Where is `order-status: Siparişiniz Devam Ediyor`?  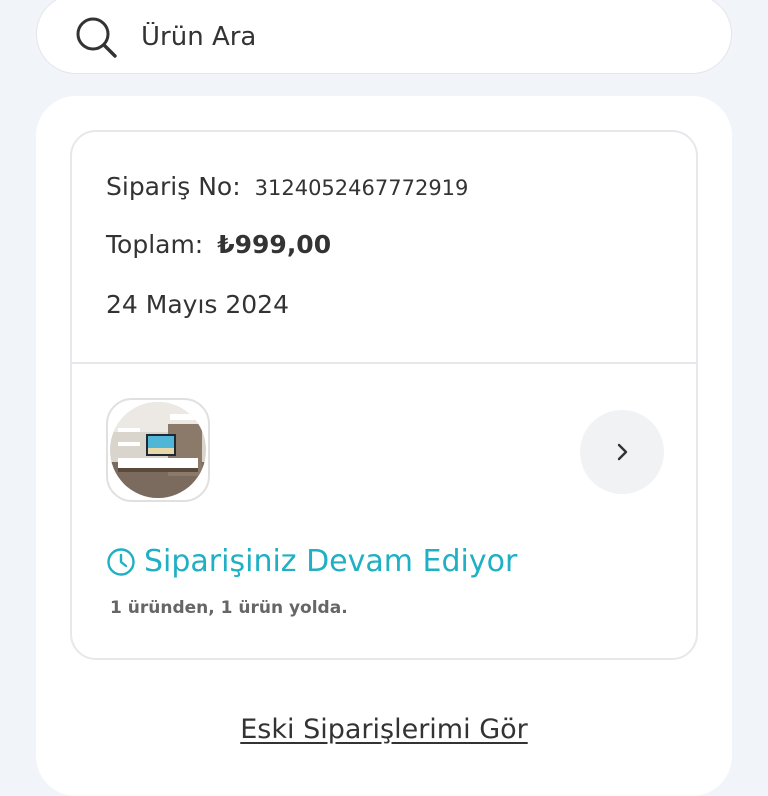 order-status: Siparişiniz Devam Ediyor is located at coordinates (311, 561).